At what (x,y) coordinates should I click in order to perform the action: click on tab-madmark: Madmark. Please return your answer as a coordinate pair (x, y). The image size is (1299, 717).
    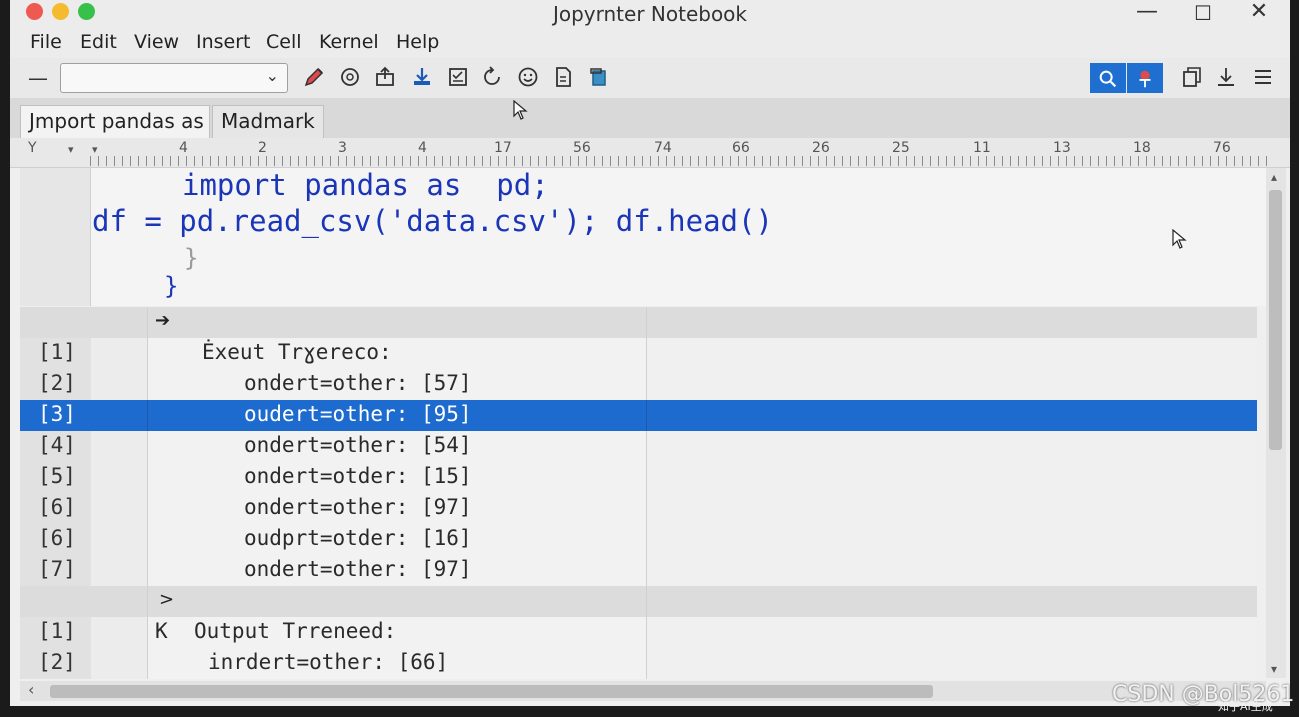
    Looking at the image, I should click on (268, 121).